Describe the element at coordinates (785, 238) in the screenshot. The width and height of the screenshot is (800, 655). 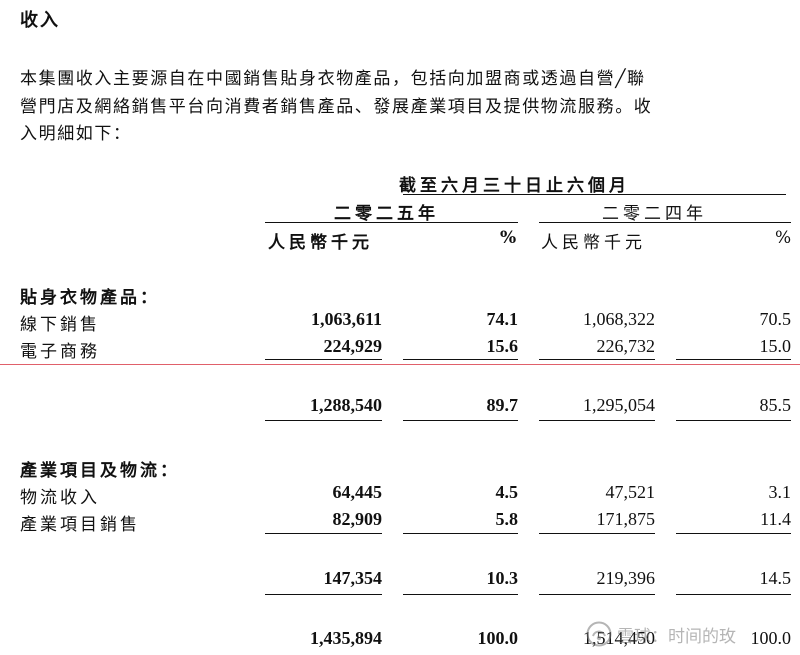
I see `pct-header-2024: %` at that location.